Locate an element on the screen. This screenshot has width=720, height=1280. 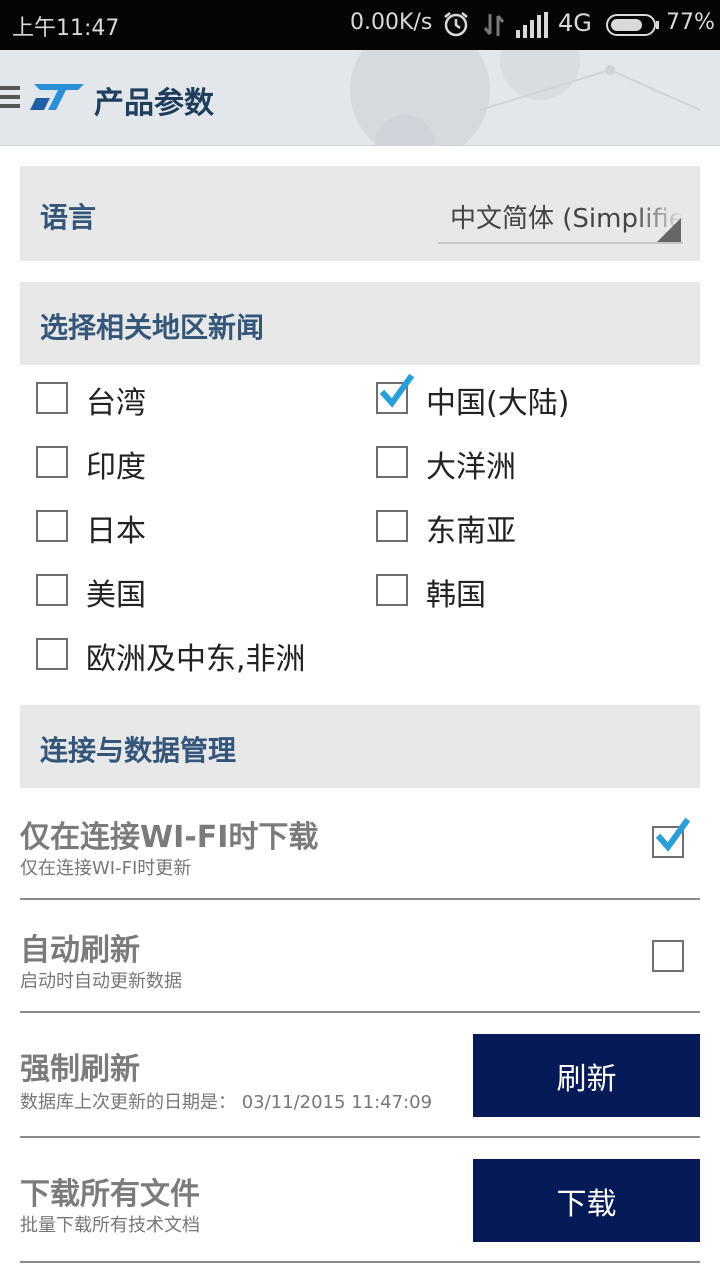
region-item-oceania: 大洋洲 is located at coordinates (526, 464).